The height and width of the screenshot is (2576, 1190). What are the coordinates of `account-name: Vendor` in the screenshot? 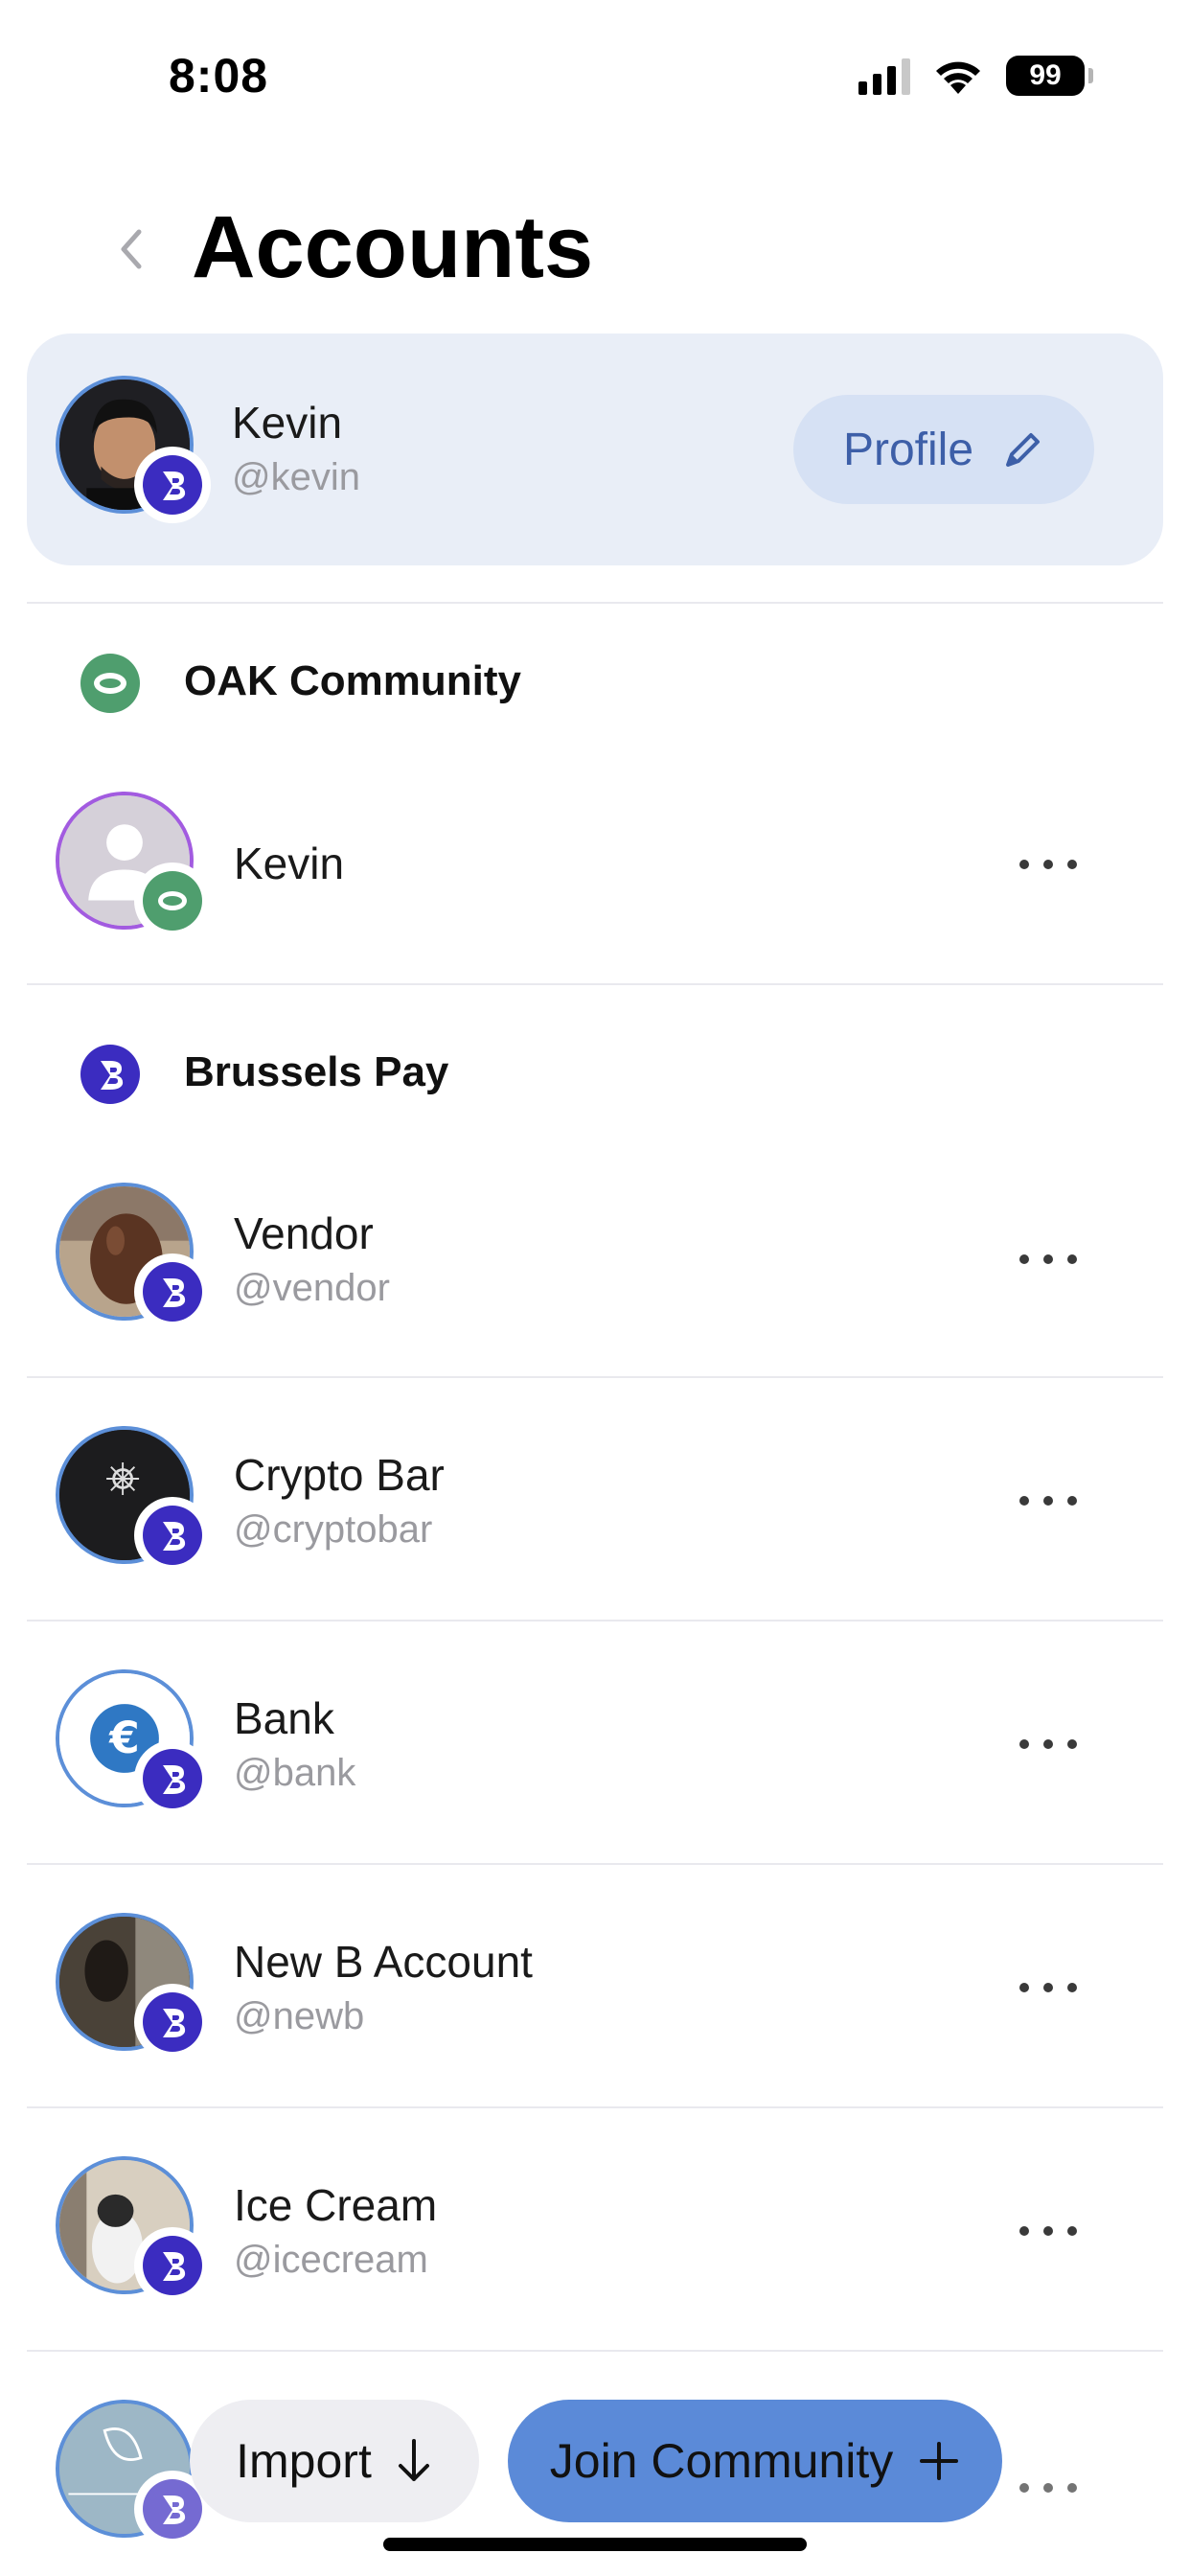 It's located at (304, 1233).